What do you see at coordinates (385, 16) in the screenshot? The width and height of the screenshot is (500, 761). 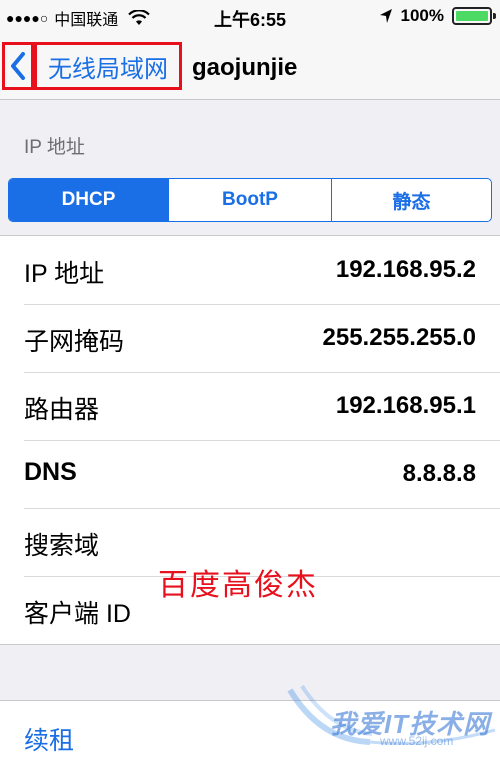 I see `location-icon` at bounding box center [385, 16].